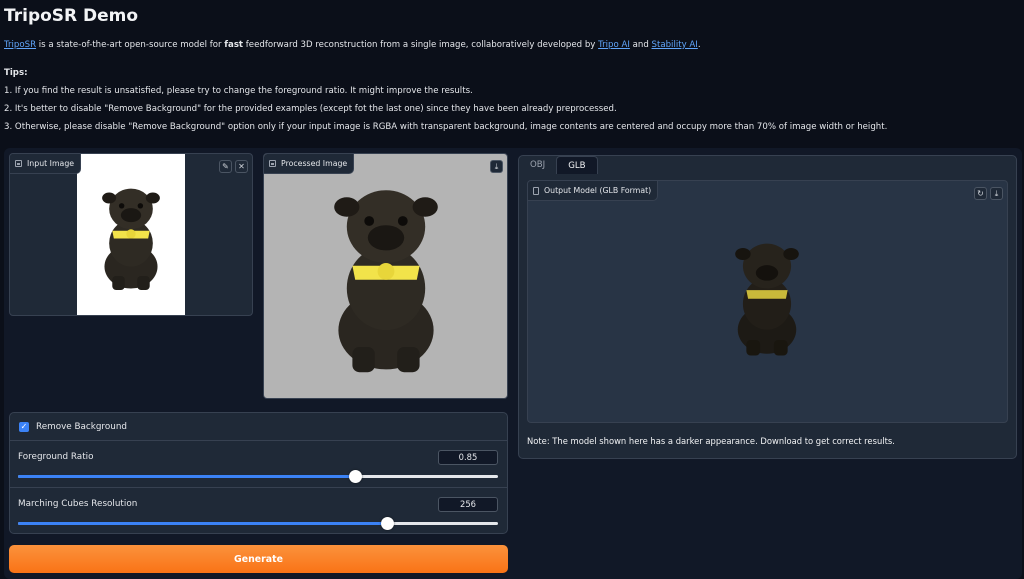 This screenshot has width=1024, height=579. I want to click on page-title: TripoSR Demo, so click(71, 16).